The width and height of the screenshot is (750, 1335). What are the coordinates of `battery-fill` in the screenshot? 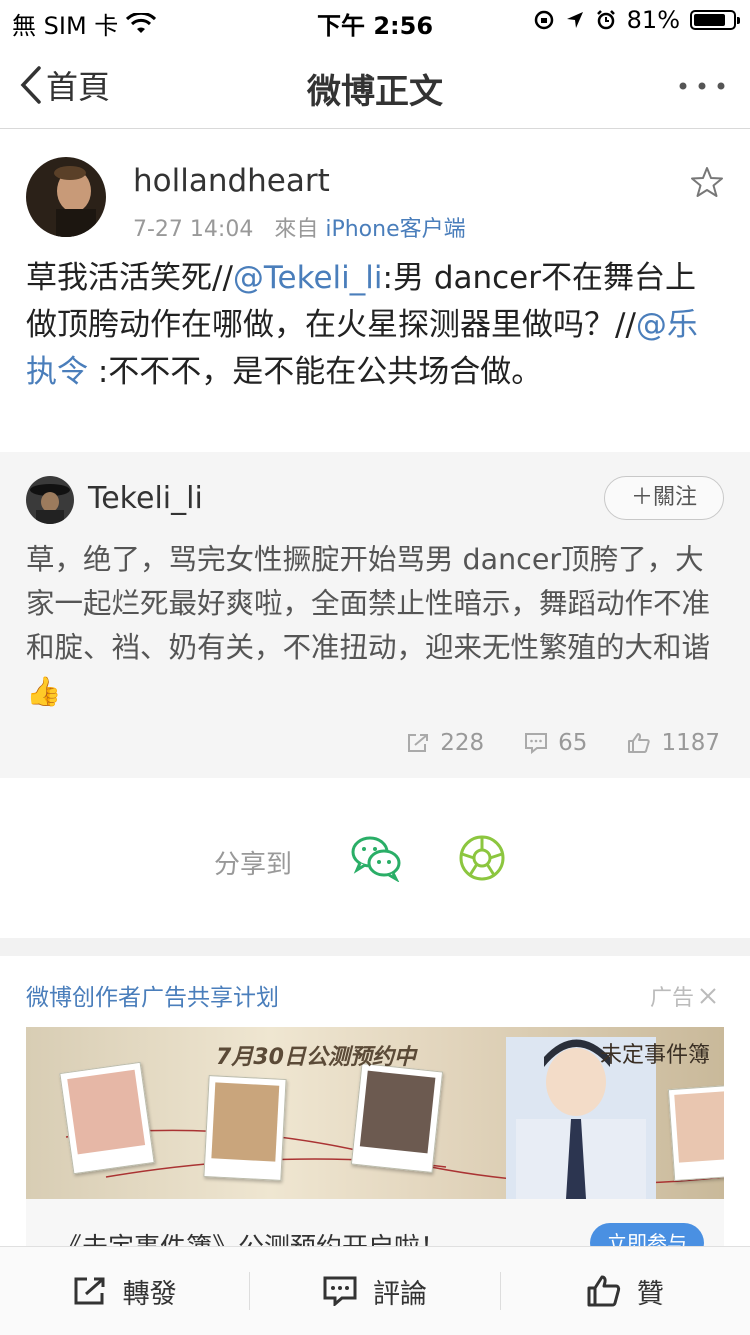 It's located at (709, 20).